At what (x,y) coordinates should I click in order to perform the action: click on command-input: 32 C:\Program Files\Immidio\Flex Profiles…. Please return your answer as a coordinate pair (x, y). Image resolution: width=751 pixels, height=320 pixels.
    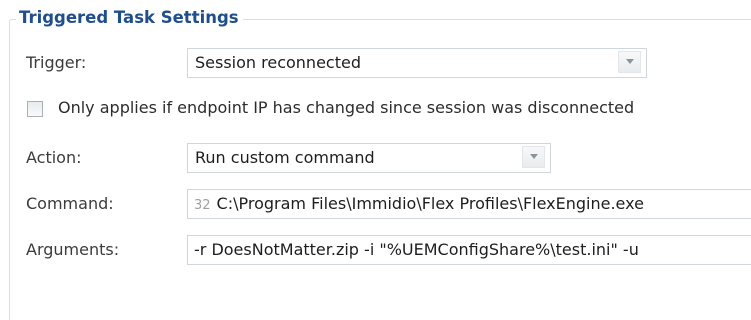
    Looking at the image, I should click on (469, 204).